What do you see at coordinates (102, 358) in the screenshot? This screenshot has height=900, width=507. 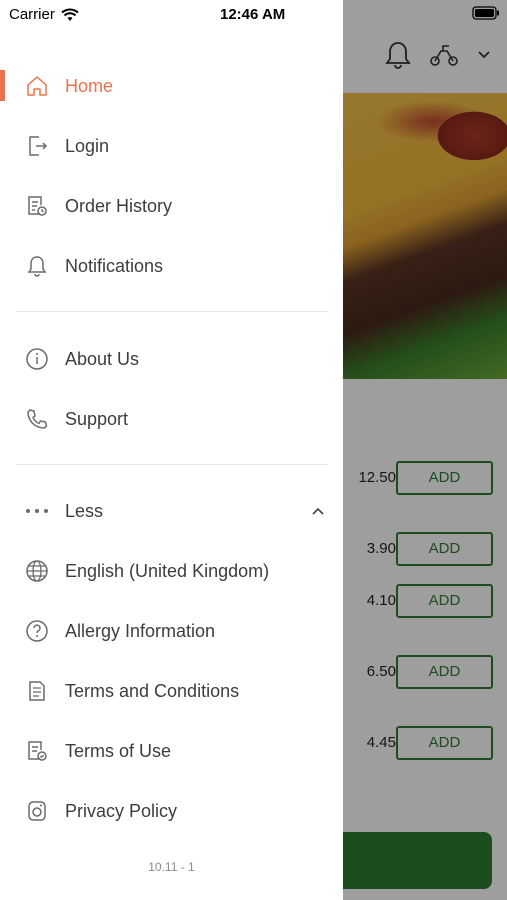 I see `menu-item-label: About Us` at bounding box center [102, 358].